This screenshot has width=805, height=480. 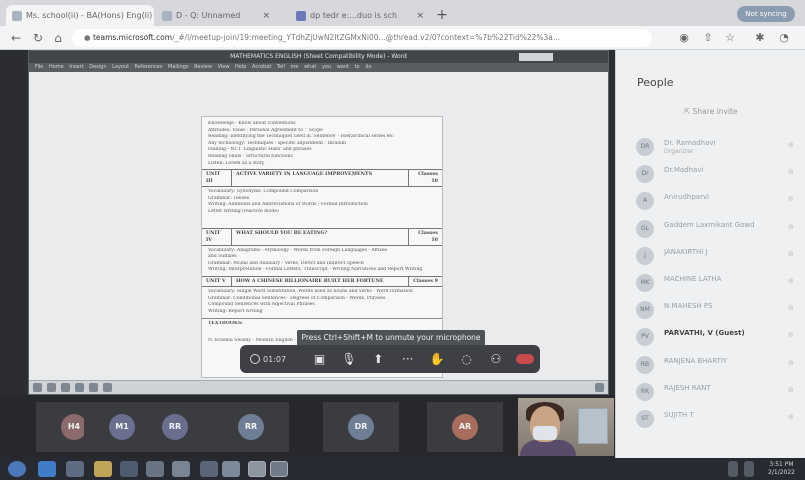 I want to click on network-icon, so click(x=733, y=469).